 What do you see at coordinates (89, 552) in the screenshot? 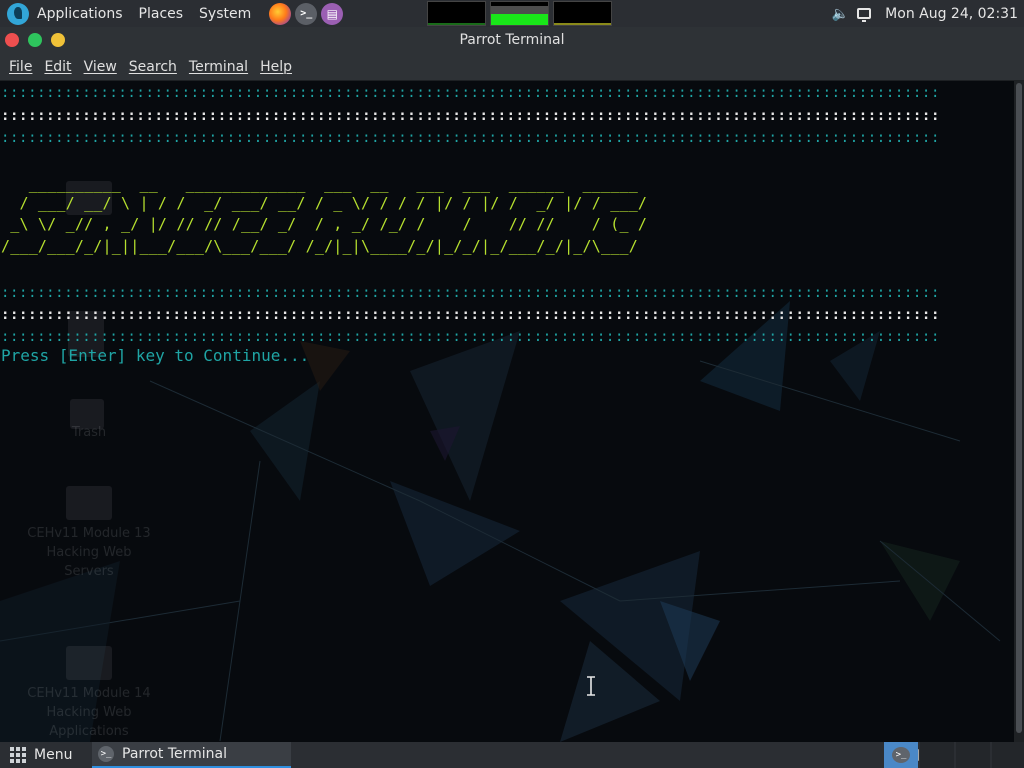
I see `desktop-label-module13: CEHv11 Module 13 Hacking Web Servers` at bounding box center [89, 552].